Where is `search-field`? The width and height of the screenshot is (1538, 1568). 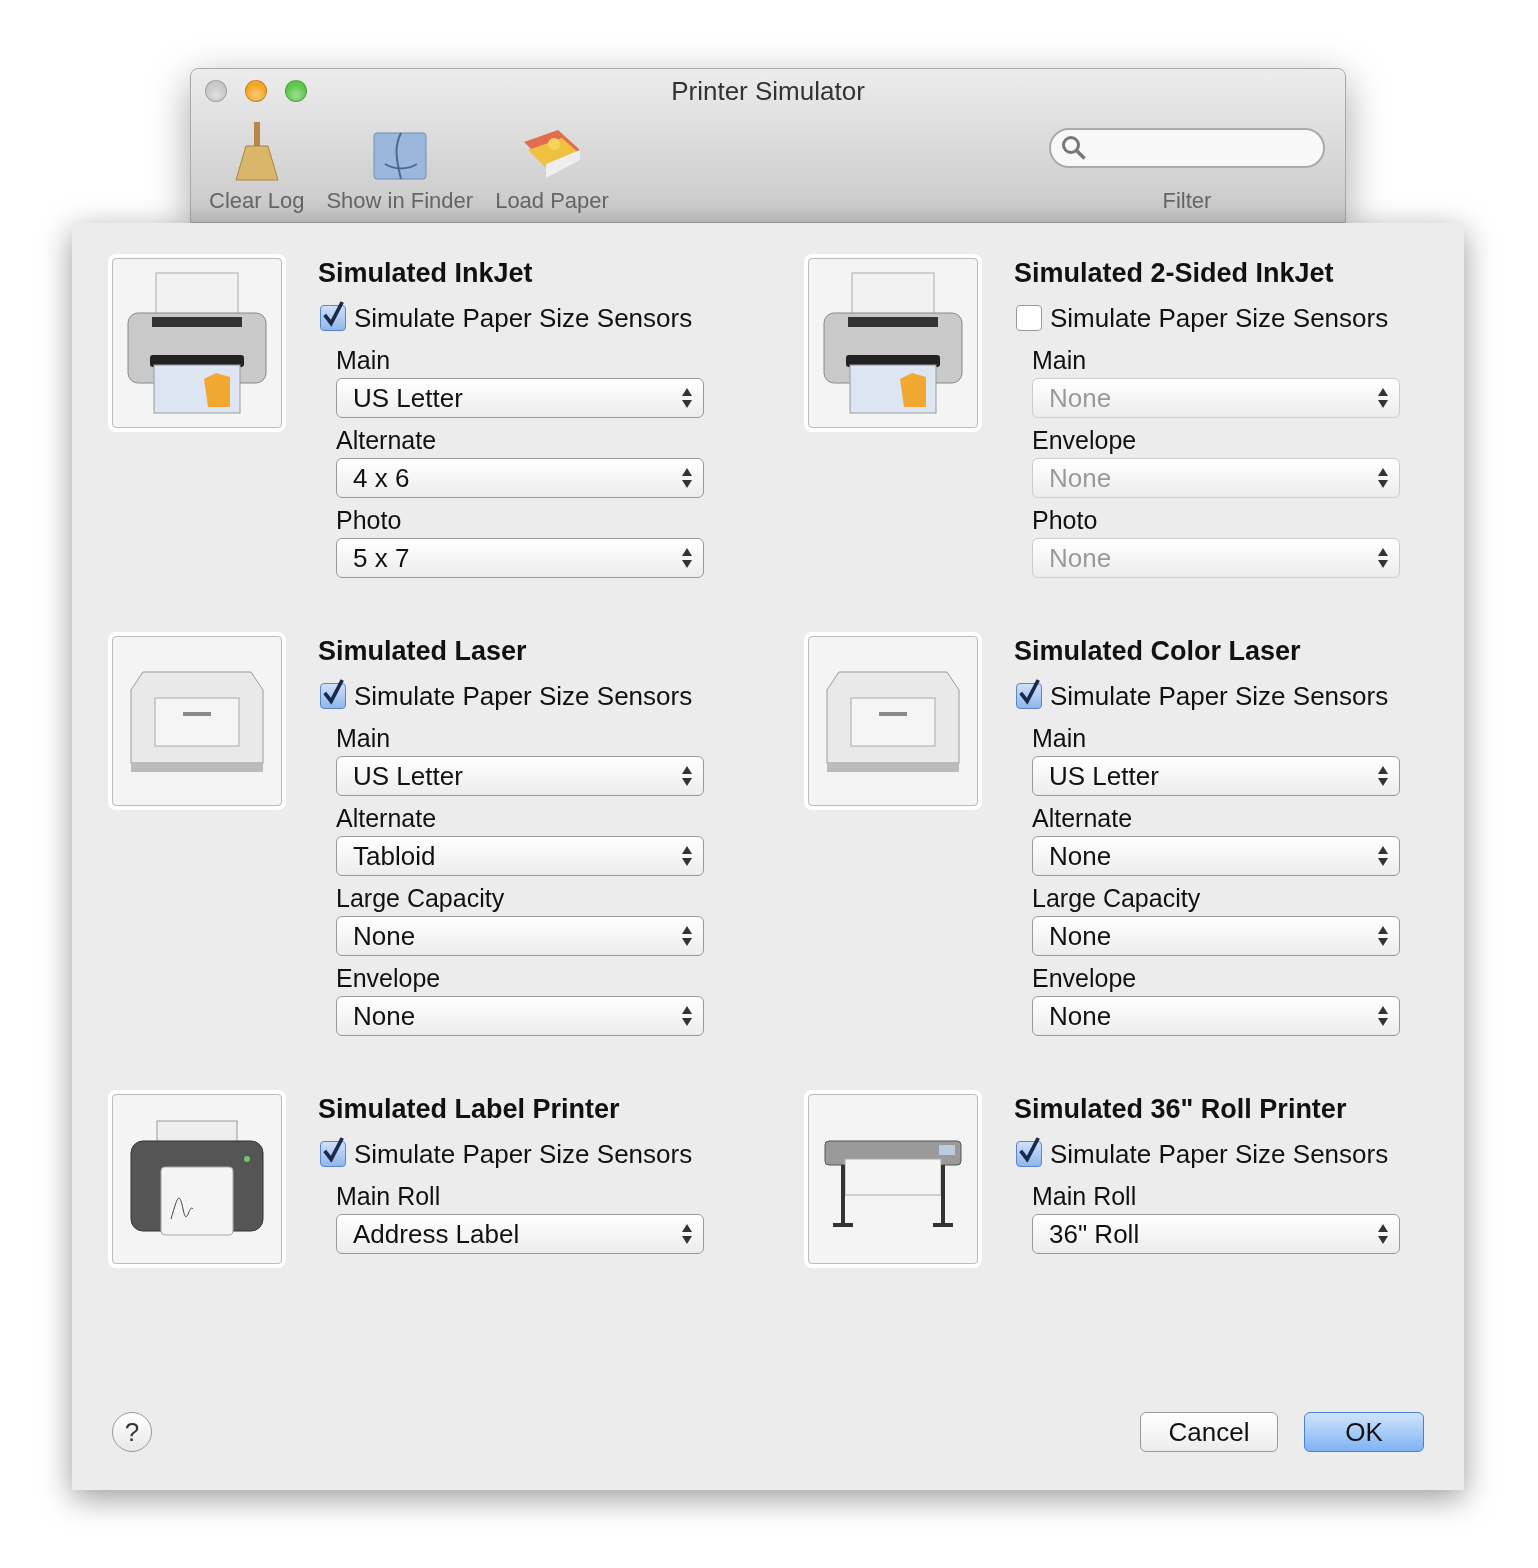 search-field is located at coordinates (1187, 148).